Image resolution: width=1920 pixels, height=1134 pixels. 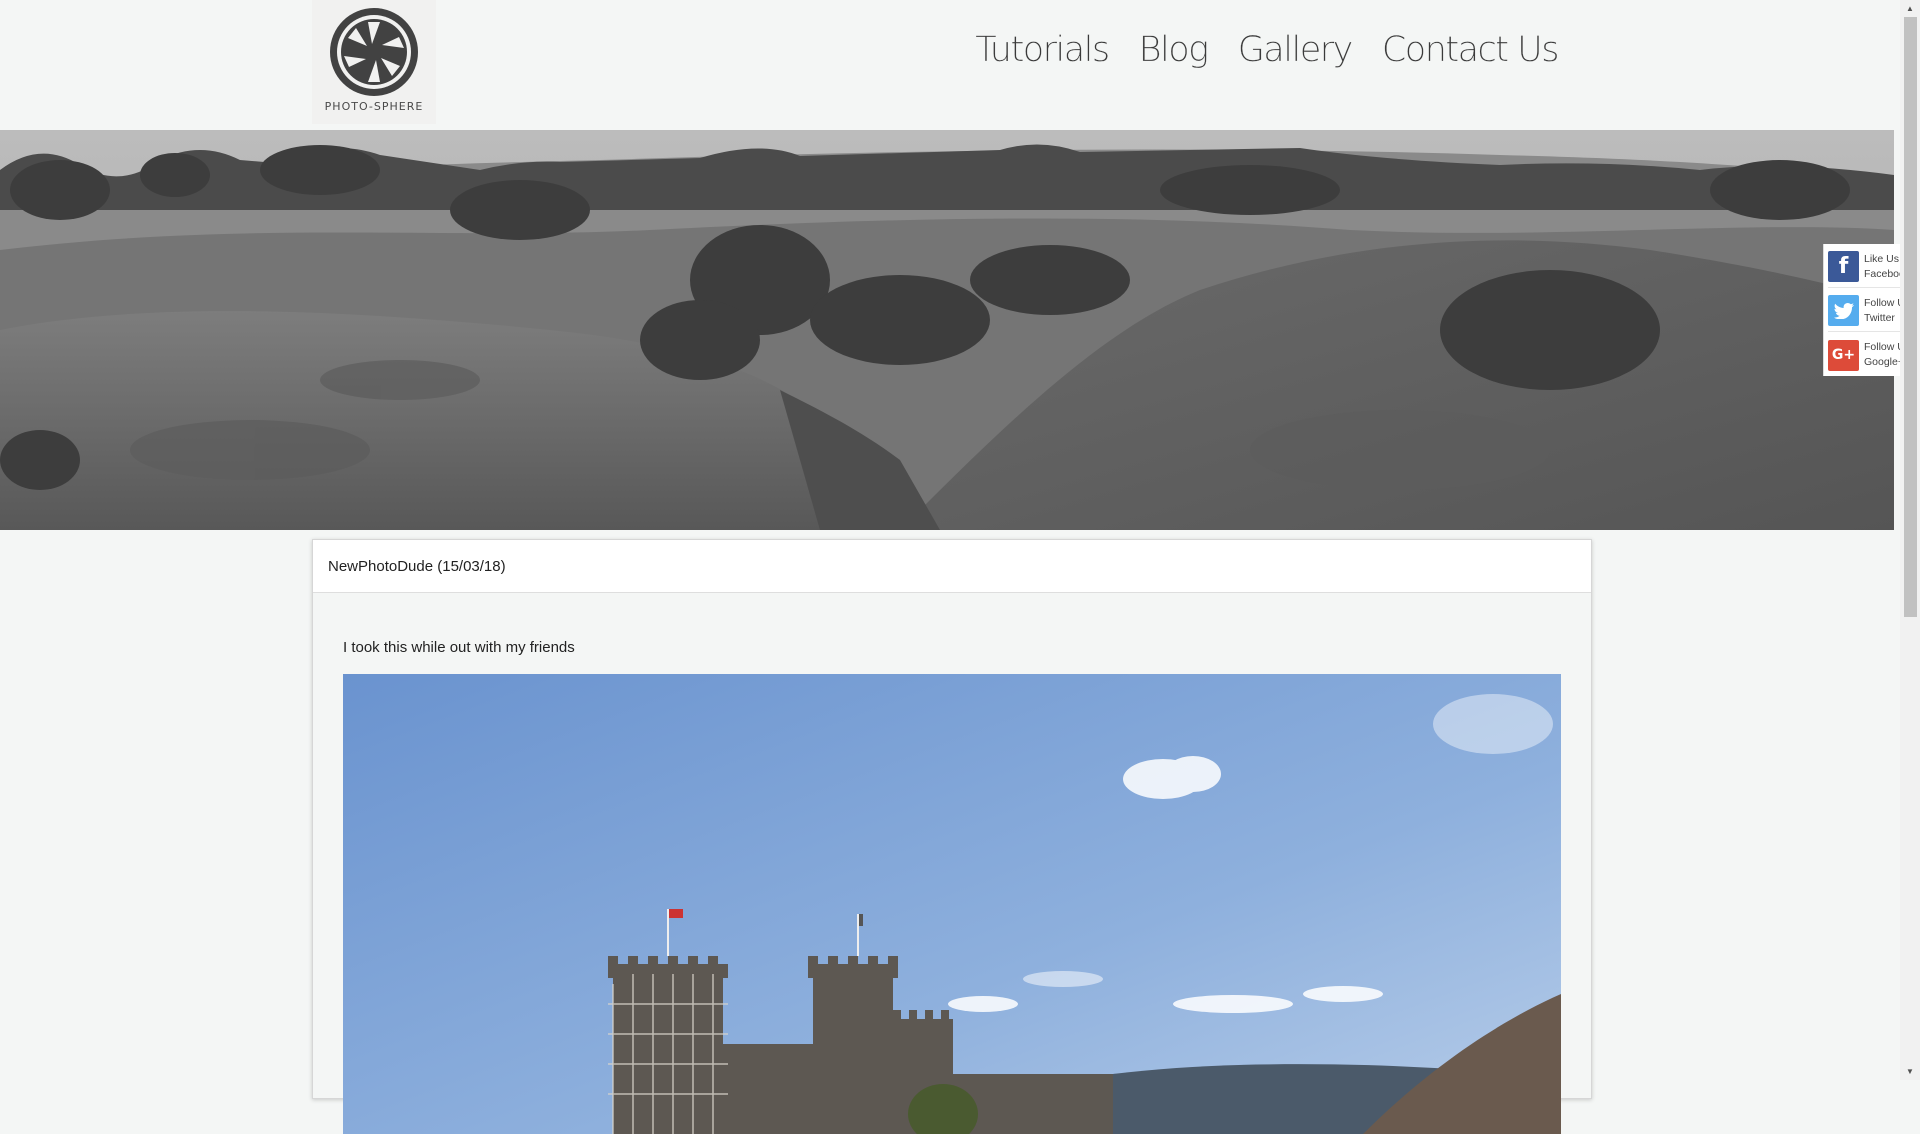 I want to click on nav-tutorials: Tutorials, so click(x=1042, y=50).